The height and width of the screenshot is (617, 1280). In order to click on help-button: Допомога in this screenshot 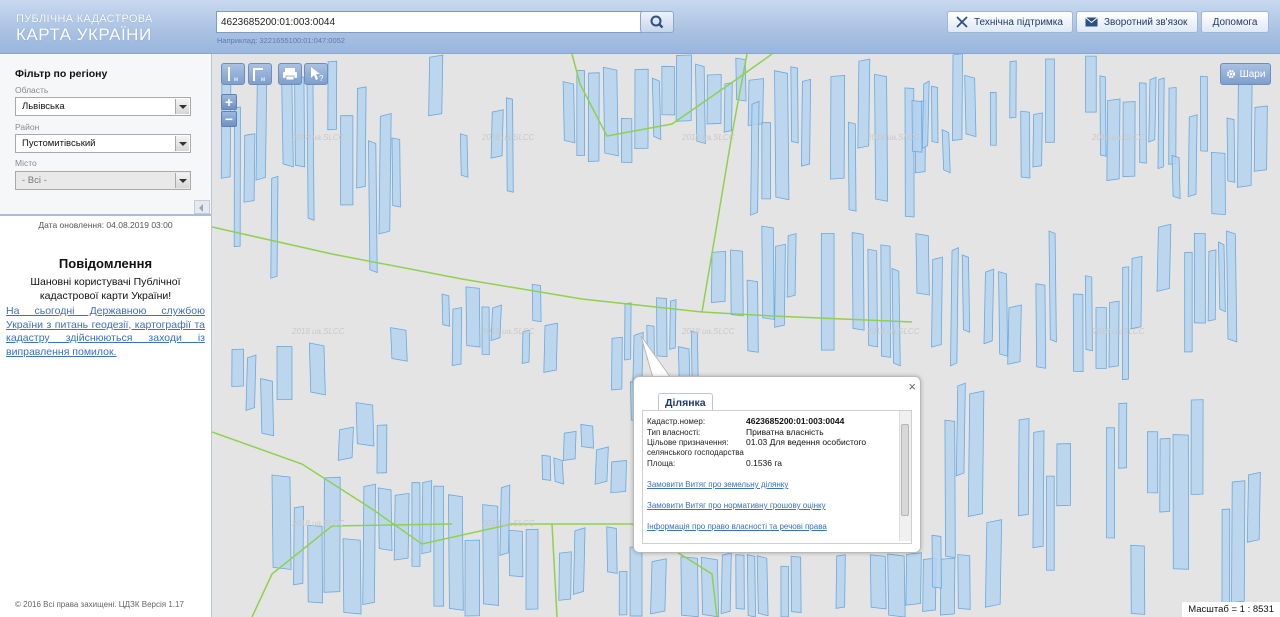, I will do `click(1235, 22)`.